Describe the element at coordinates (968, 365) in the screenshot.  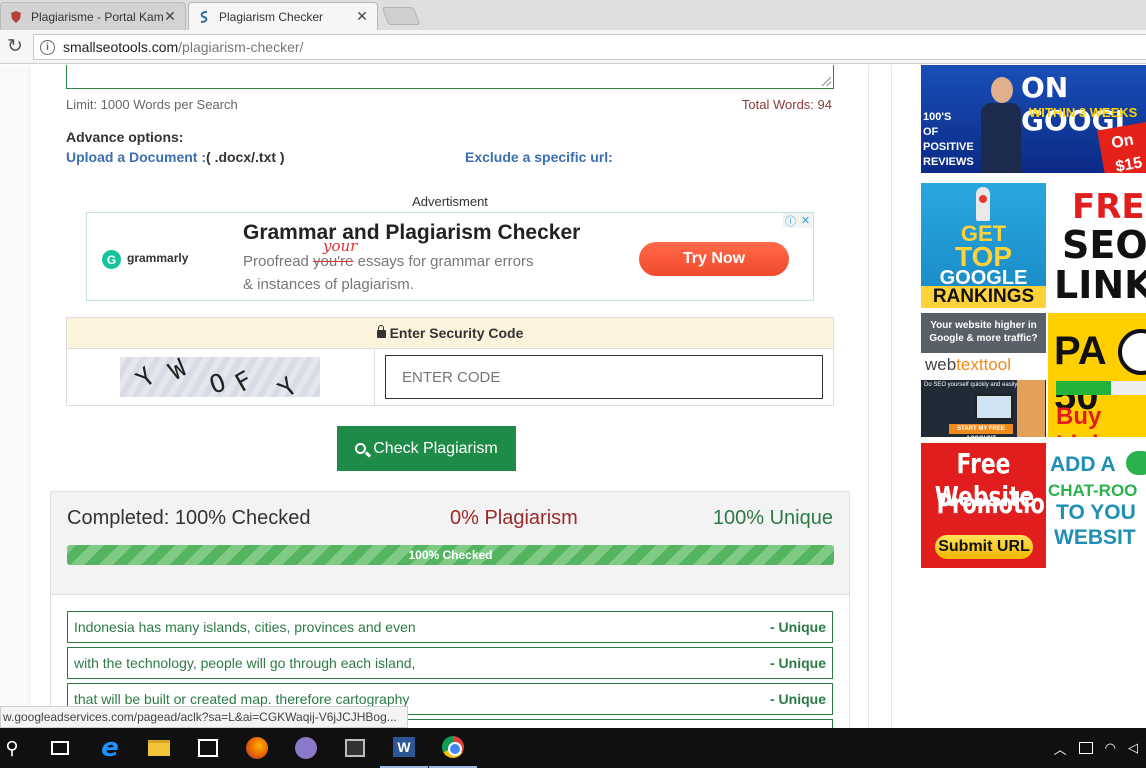
I see `ad-a4-brand: webtexttool` at that location.